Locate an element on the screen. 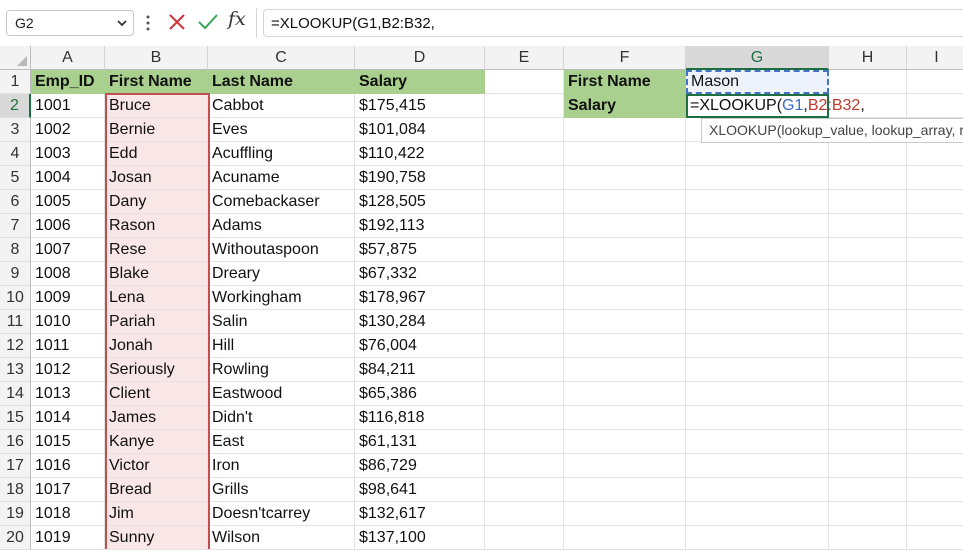 The image size is (963, 550). row-header-14: 14 is located at coordinates (15, 394).